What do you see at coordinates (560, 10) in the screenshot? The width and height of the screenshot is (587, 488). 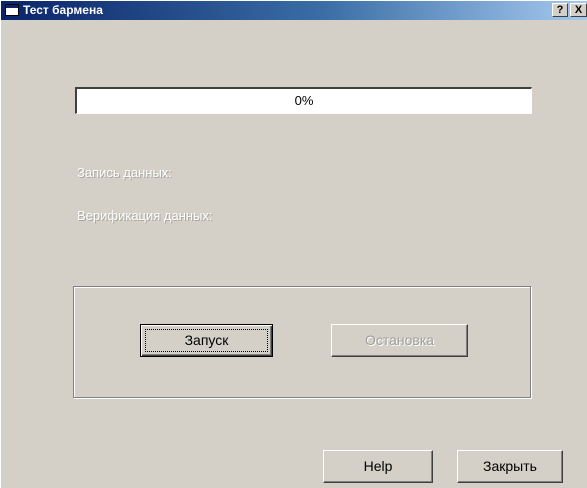 I see `help-title-button: ?` at bounding box center [560, 10].